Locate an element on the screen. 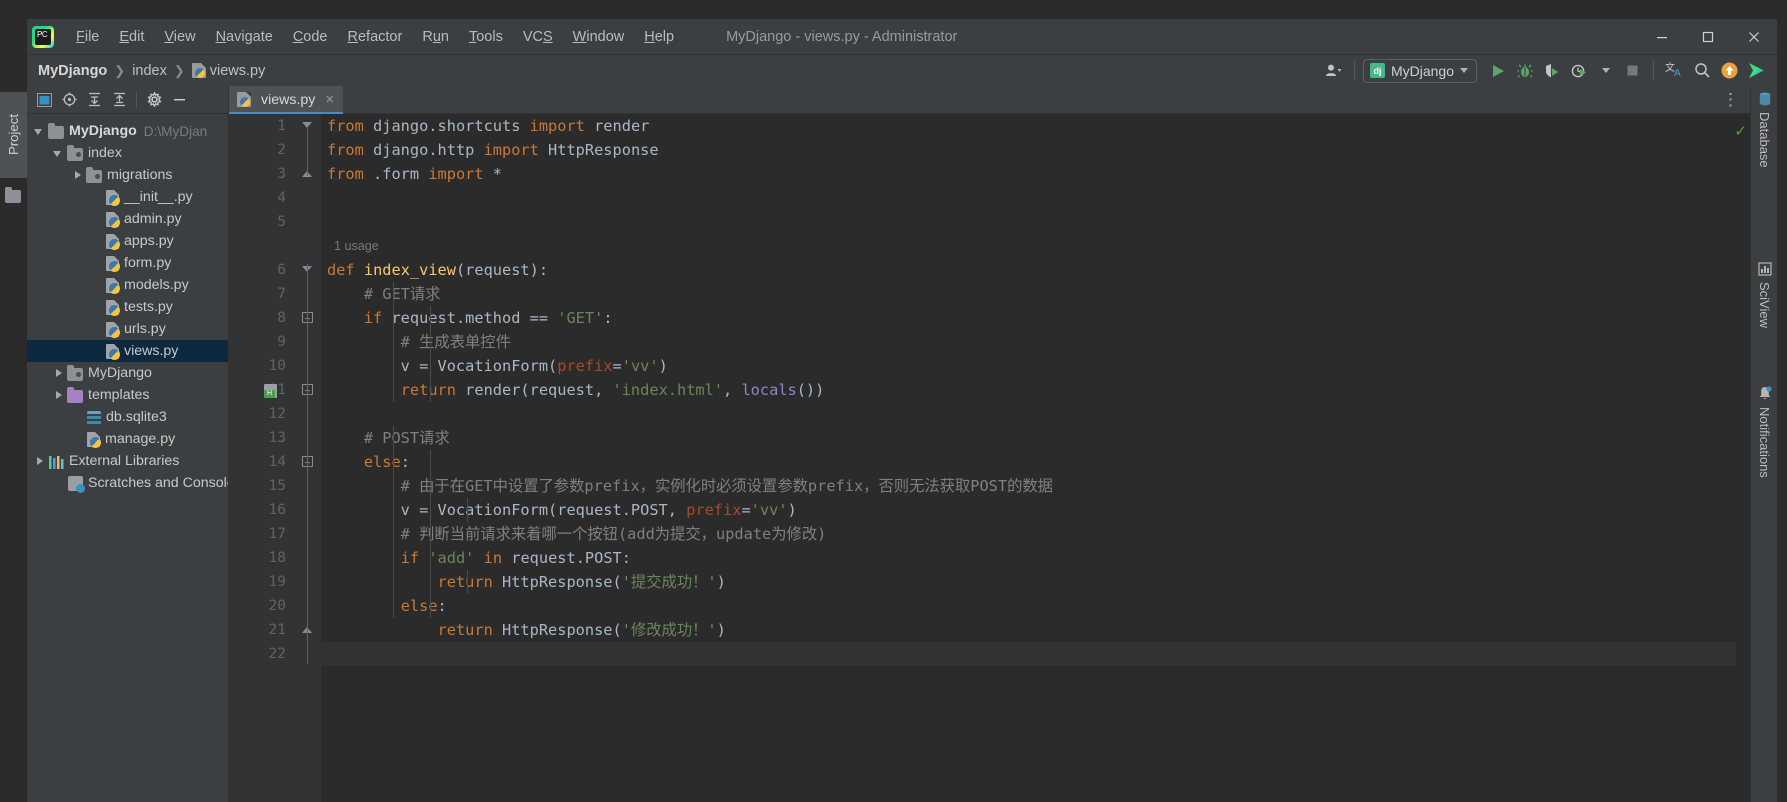 This screenshot has height=802, width=1787. html-file-gutter-icon is located at coordinates (270, 391).